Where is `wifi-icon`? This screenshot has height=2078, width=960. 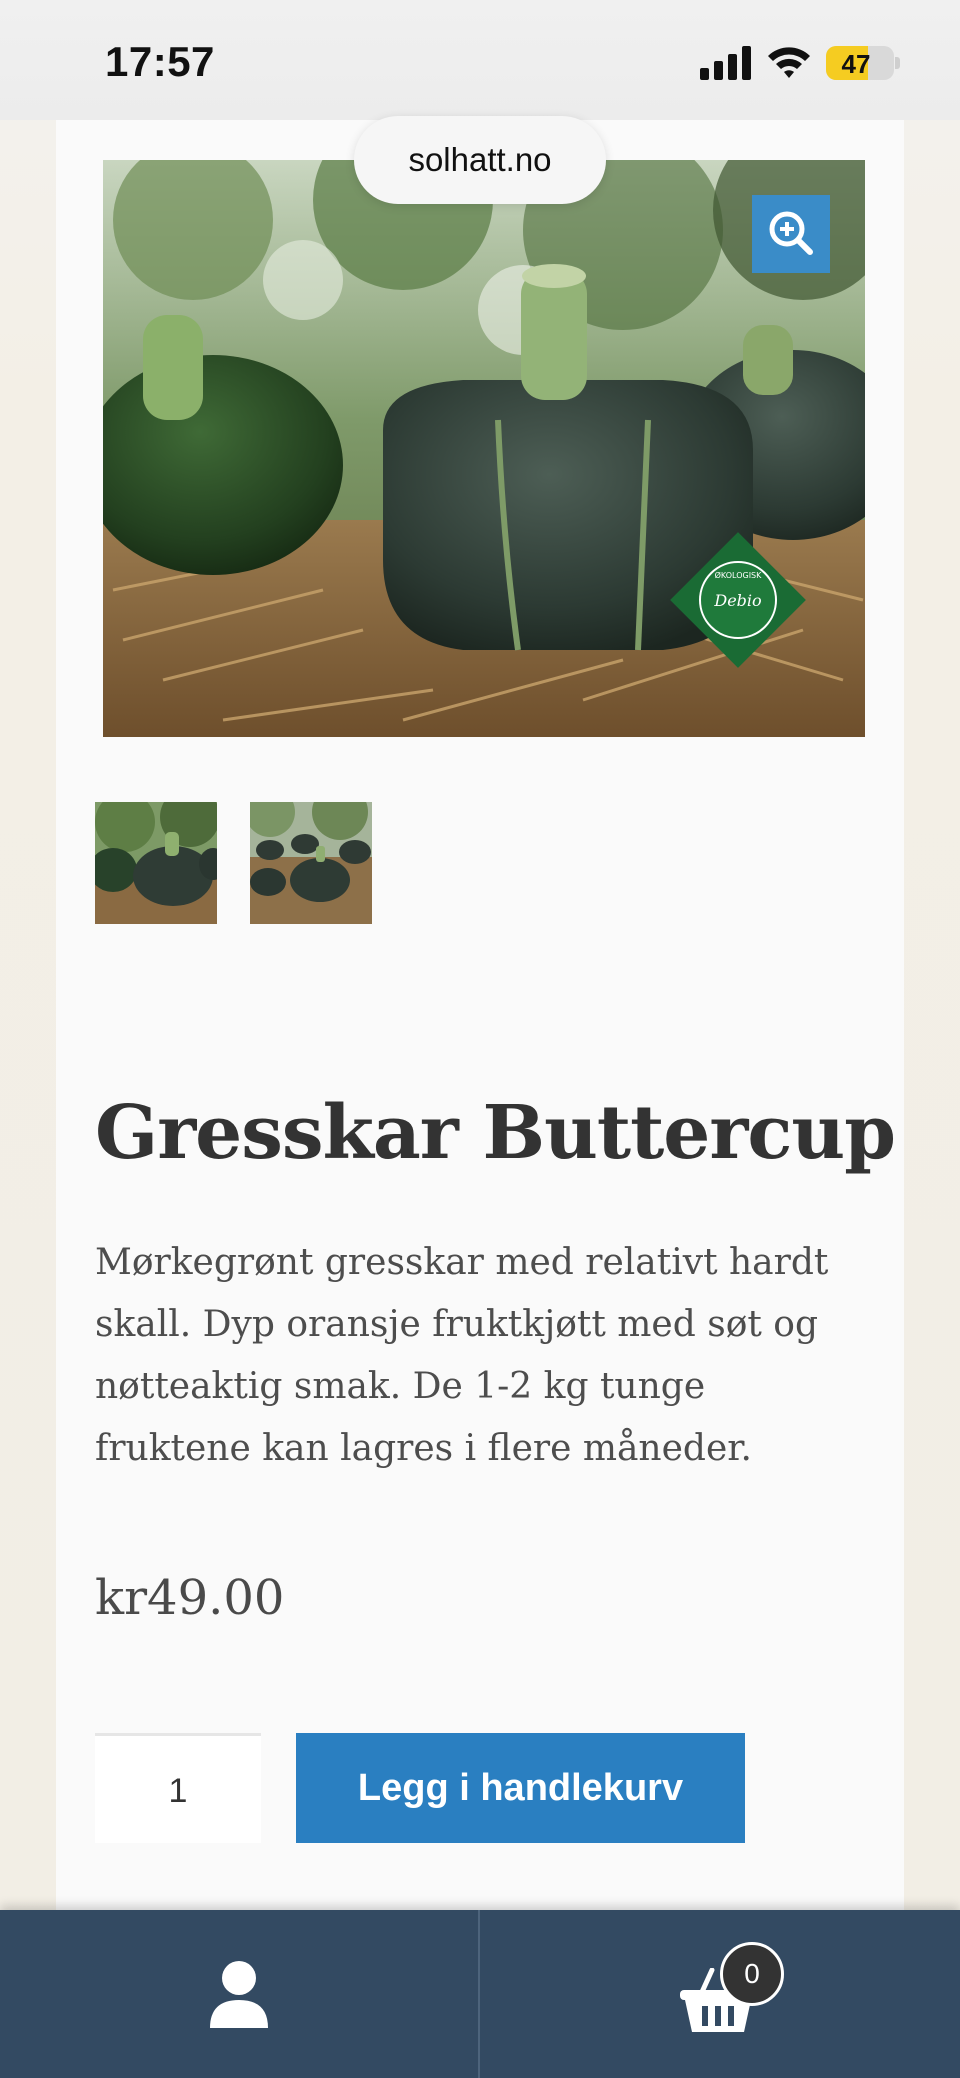
wifi-icon is located at coordinates (789, 62).